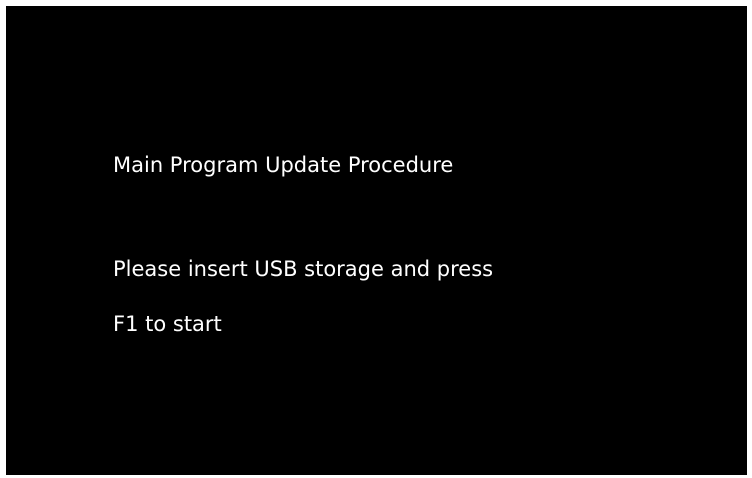 Image resolution: width=752 pixels, height=478 pixels. What do you see at coordinates (283, 165) in the screenshot?
I see `screen-title: Main Program Update Procedure` at bounding box center [283, 165].